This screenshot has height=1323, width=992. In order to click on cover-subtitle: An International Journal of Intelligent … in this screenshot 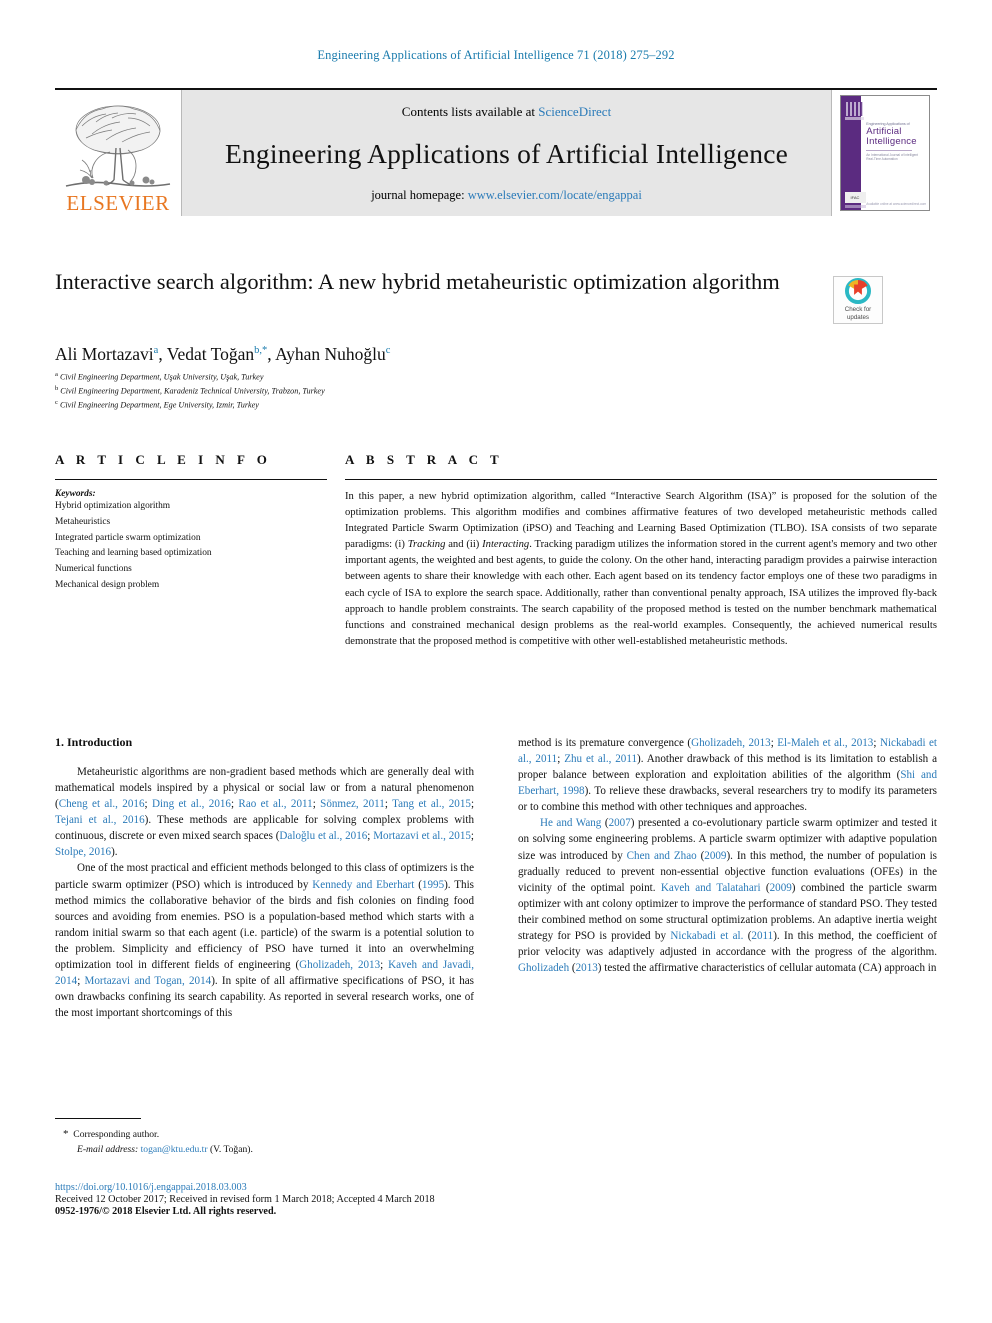, I will do `click(892, 156)`.